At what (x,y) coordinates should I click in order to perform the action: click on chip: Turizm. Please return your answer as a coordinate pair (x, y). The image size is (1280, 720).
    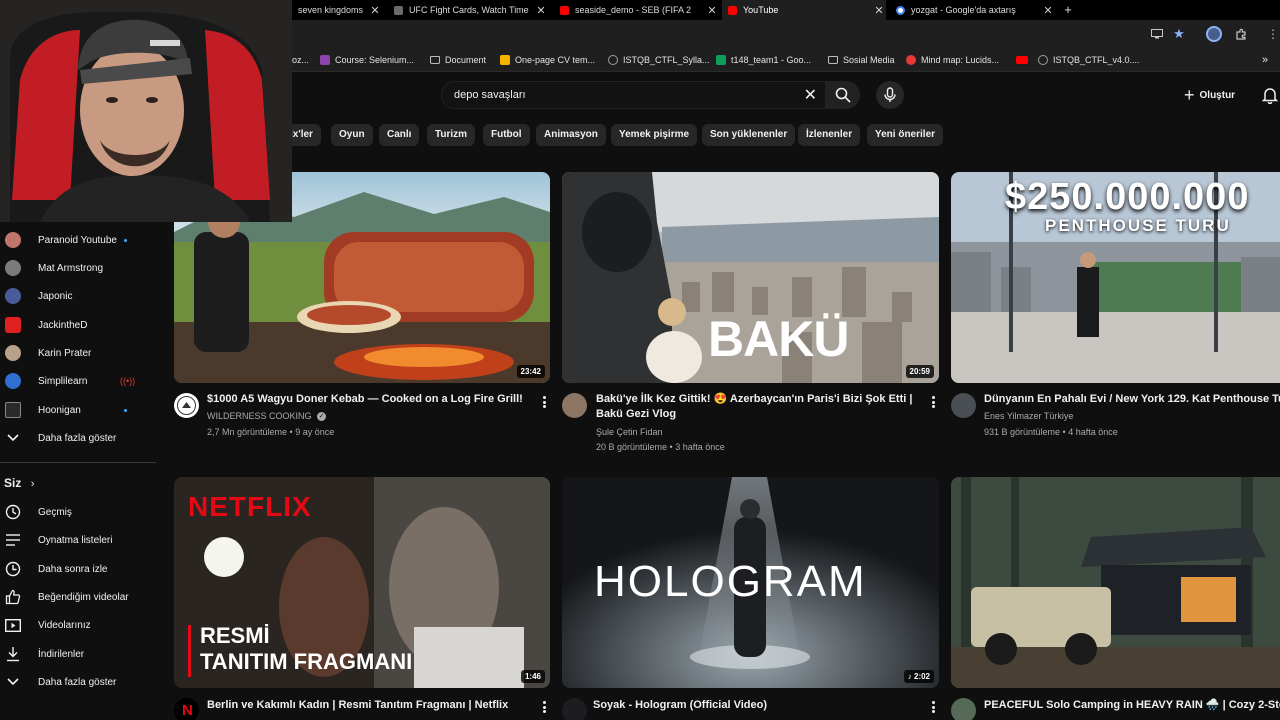
    Looking at the image, I should click on (451, 135).